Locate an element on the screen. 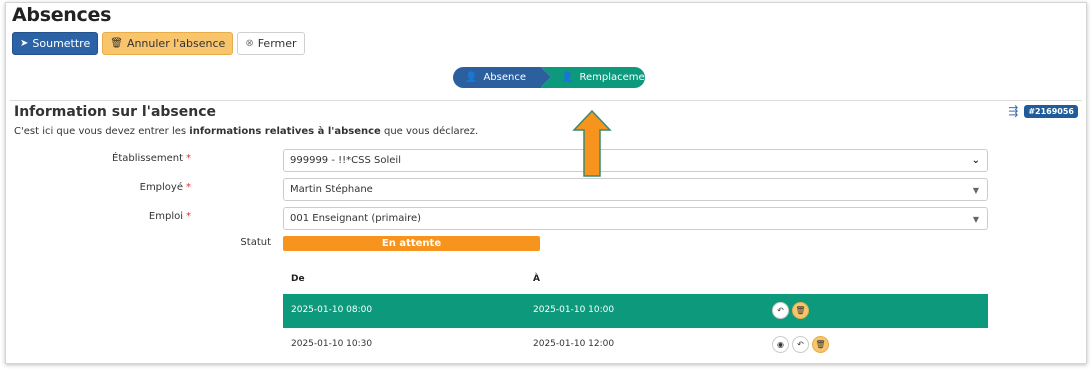 The height and width of the screenshot is (369, 1092). user-clock-icon: 👤 is located at coordinates (471, 77).